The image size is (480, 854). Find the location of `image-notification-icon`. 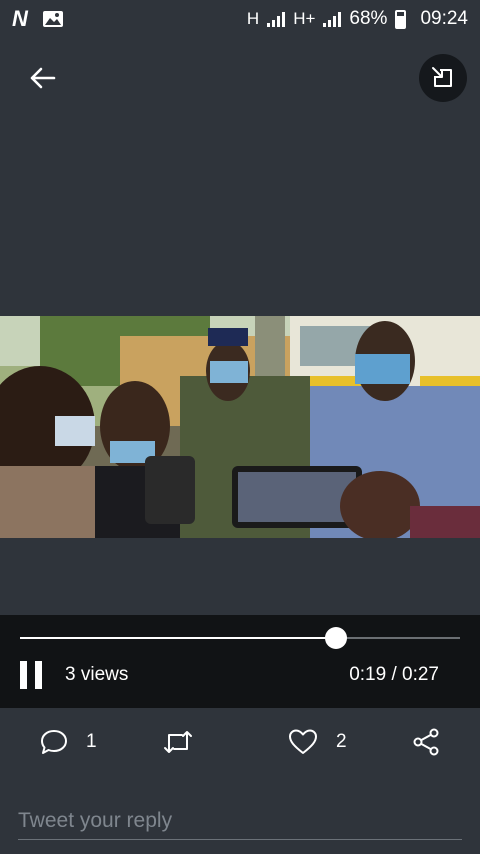

image-notification-icon is located at coordinates (52, 19).